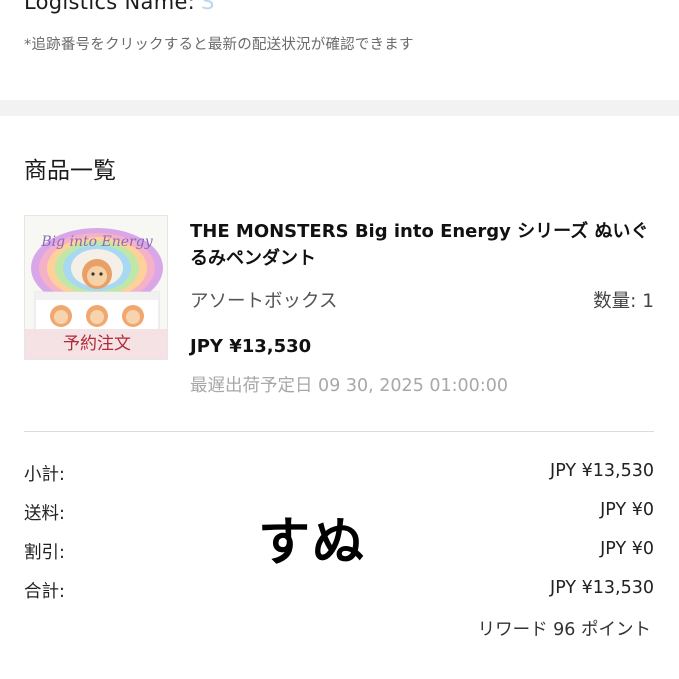 Image resolution: width=679 pixels, height=679 pixels. I want to click on thumbnail-title: Big into Energy, so click(96, 242).